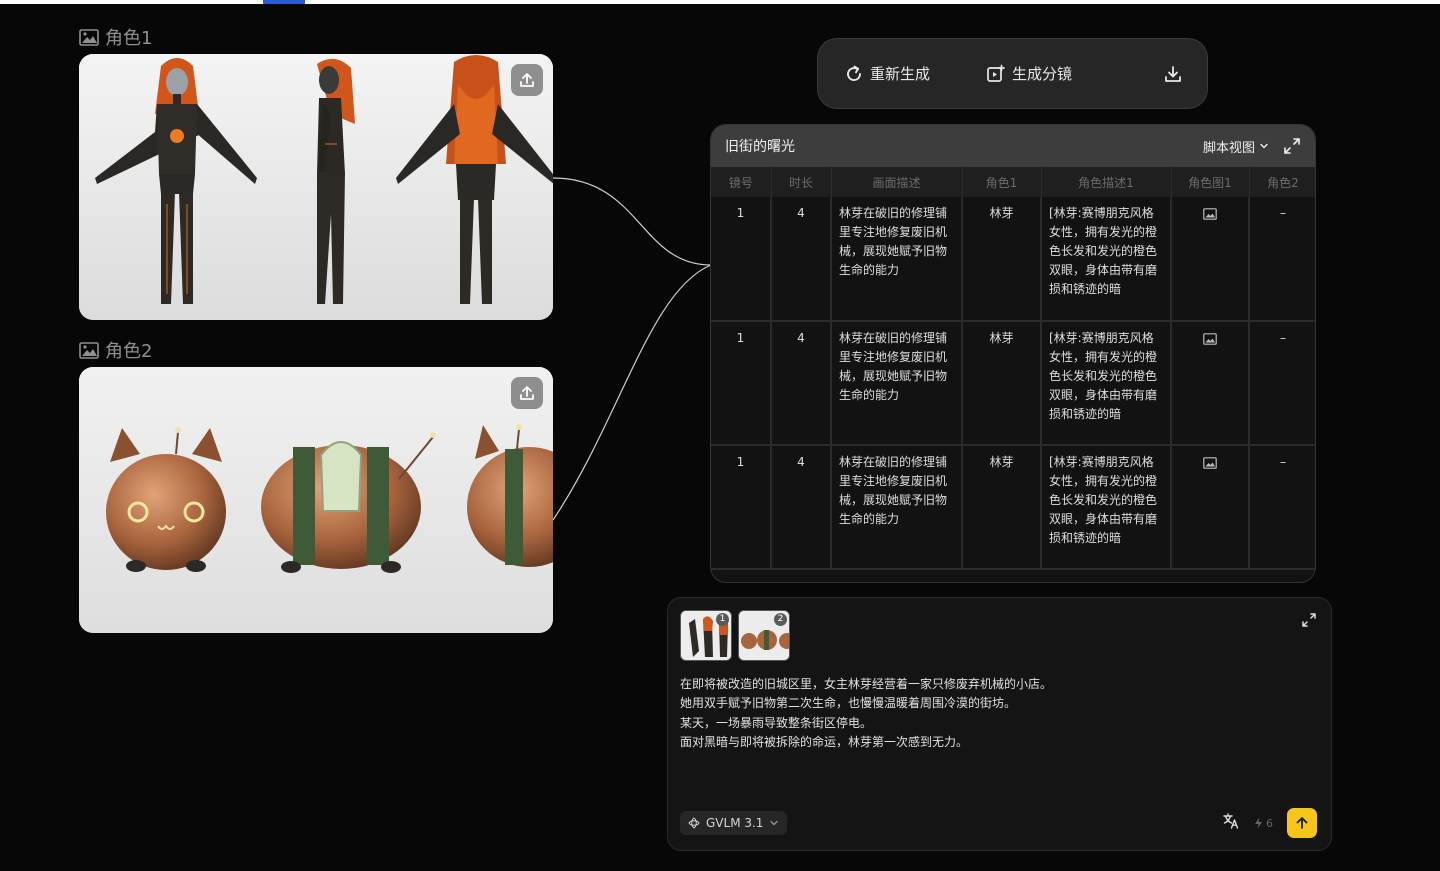 This screenshot has height=871, width=1440. I want to click on attachment-thumbnail-2: 2, so click(764, 635).